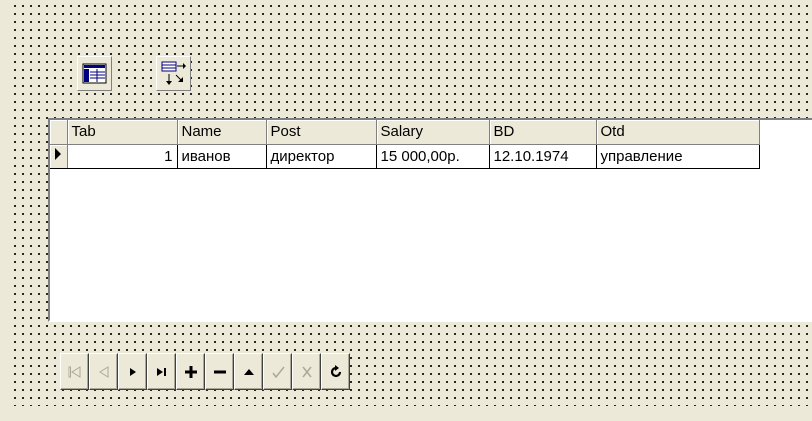  I want to click on nav-prior-button, so click(103, 371).